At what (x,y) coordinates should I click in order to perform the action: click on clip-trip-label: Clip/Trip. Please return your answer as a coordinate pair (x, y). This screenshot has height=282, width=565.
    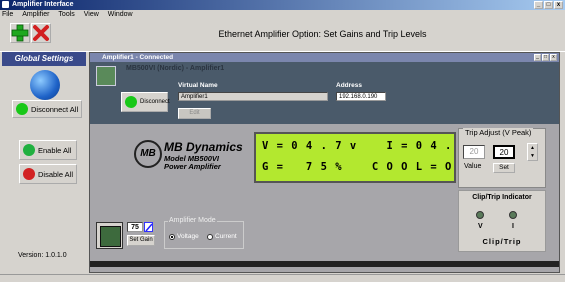
    Looking at the image, I should click on (502, 241).